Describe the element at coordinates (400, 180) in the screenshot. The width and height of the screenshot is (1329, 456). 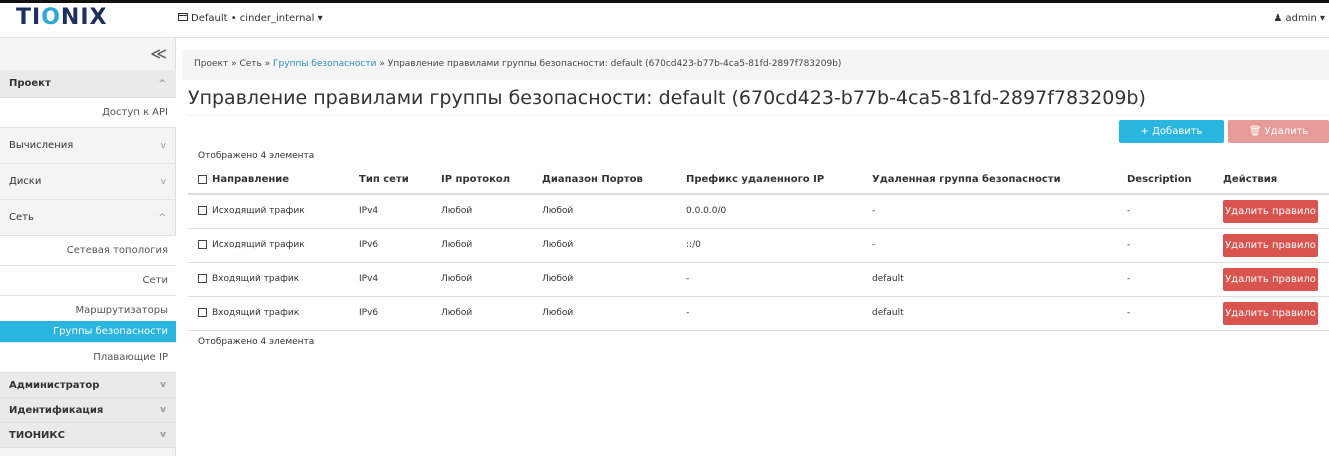
I see `col-ether-type: Тип сети` at that location.